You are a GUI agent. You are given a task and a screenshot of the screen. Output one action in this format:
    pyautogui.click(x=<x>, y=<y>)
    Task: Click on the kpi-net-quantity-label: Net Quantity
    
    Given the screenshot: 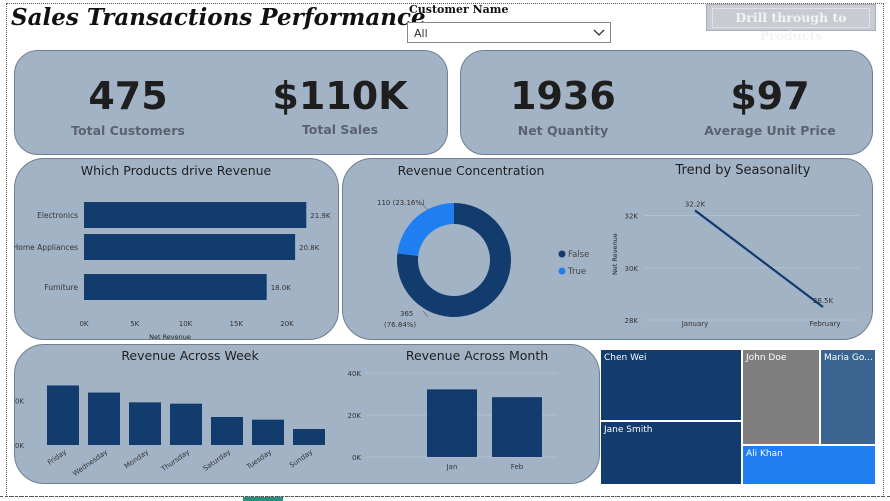 What is the action you would take?
    pyautogui.click(x=563, y=130)
    